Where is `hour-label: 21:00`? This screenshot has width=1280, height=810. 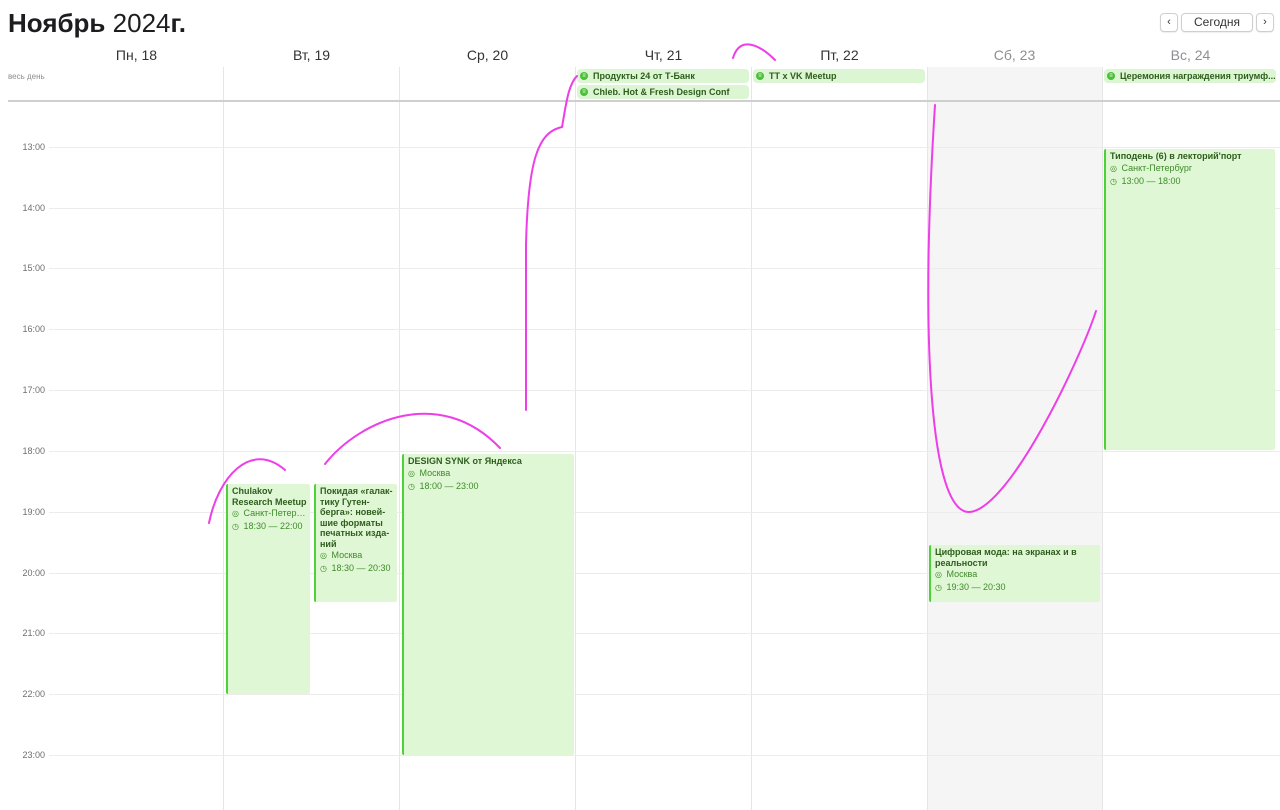 hour-label: 21:00 is located at coordinates (33, 633).